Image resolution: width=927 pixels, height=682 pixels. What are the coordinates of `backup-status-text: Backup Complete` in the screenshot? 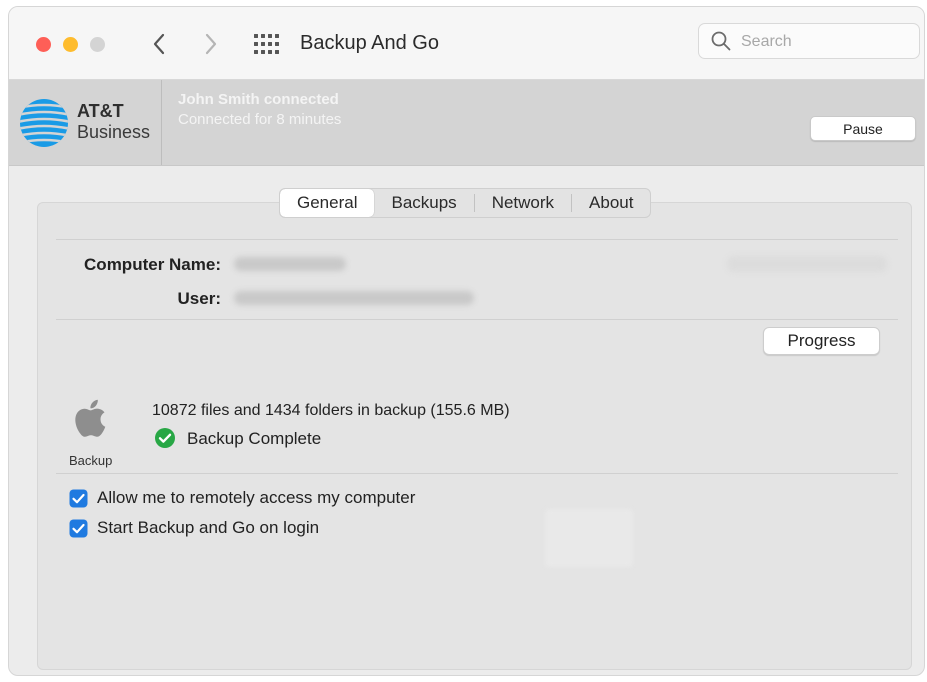 It's located at (254, 438).